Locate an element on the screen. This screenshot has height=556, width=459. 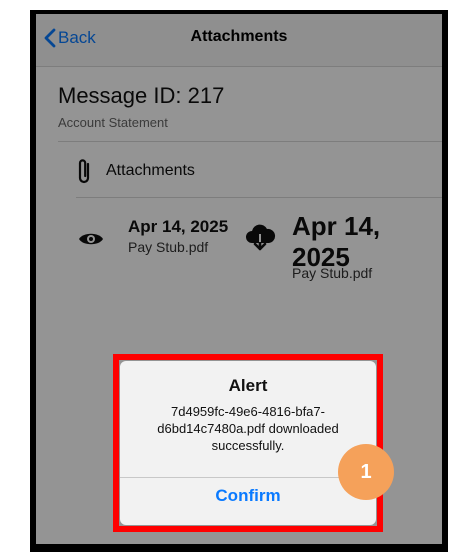
step-badge: 1 is located at coordinates (366, 472).